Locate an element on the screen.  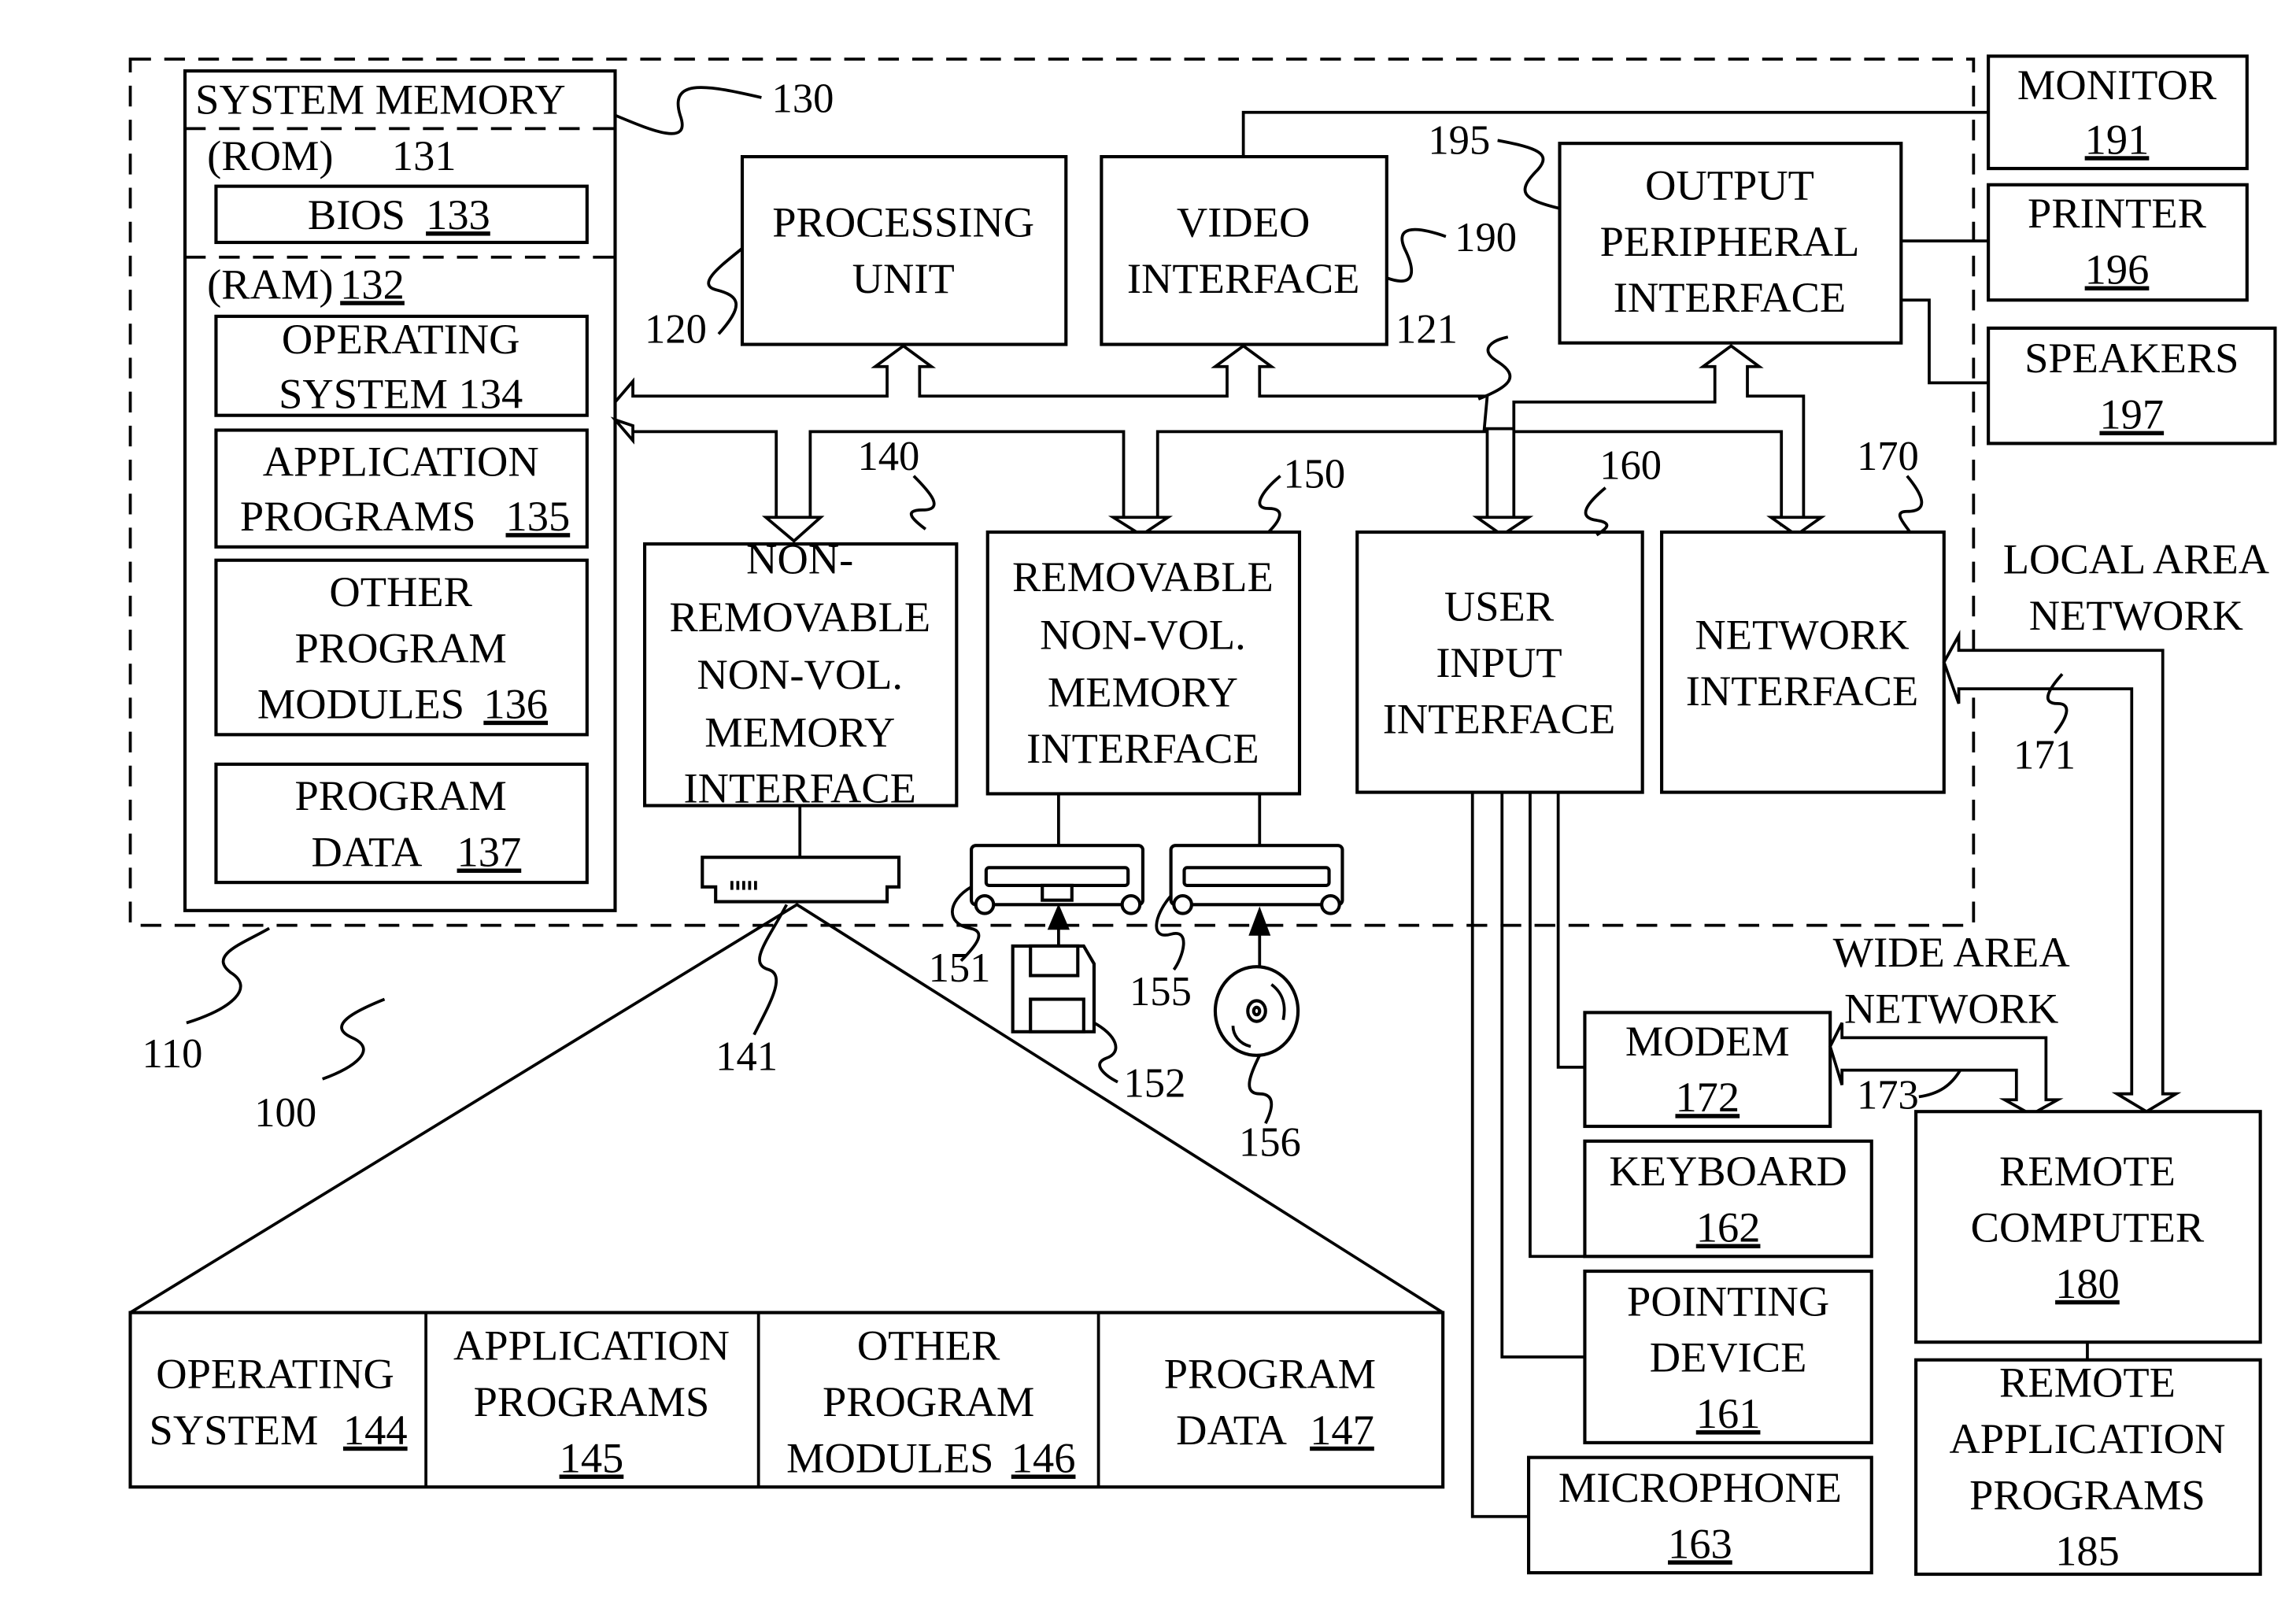
ram-other-program-modules: OTHER PROGRAM MODULES 136 is located at coordinates (401, 647).